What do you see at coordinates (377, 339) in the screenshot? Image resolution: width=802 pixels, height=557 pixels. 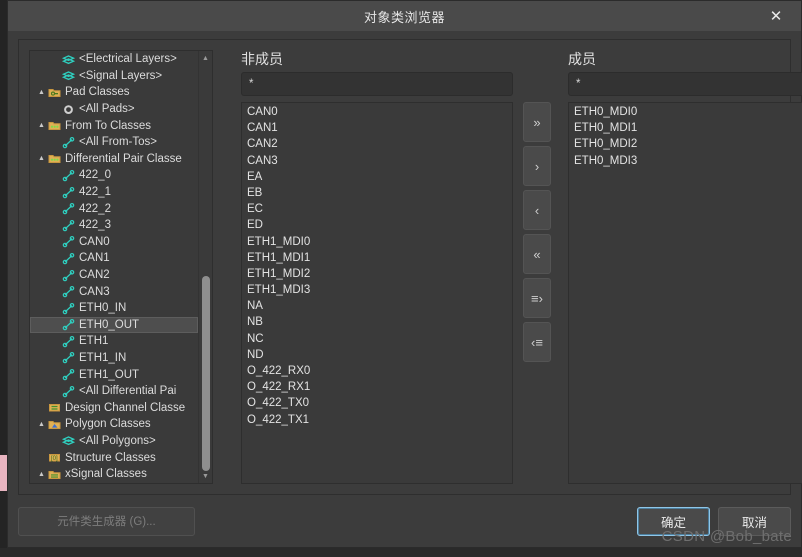 I see `nonmember-list-item: NC` at bounding box center [377, 339].